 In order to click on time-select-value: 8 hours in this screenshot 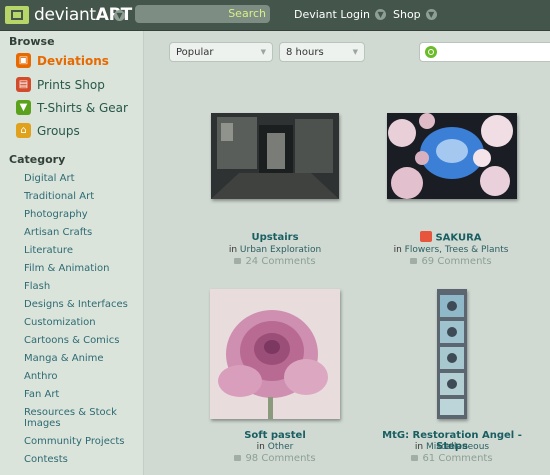, I will do `click(305, 52)`.